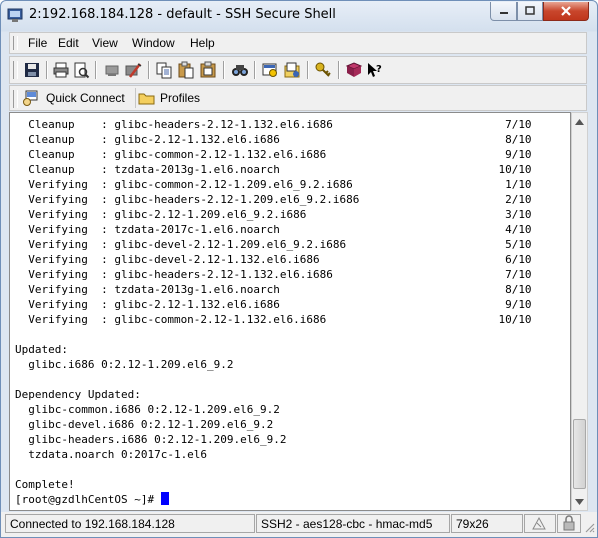 The height and width of the screenshot is (538, 598). I want to click on lock-icon, so click(569, 523).